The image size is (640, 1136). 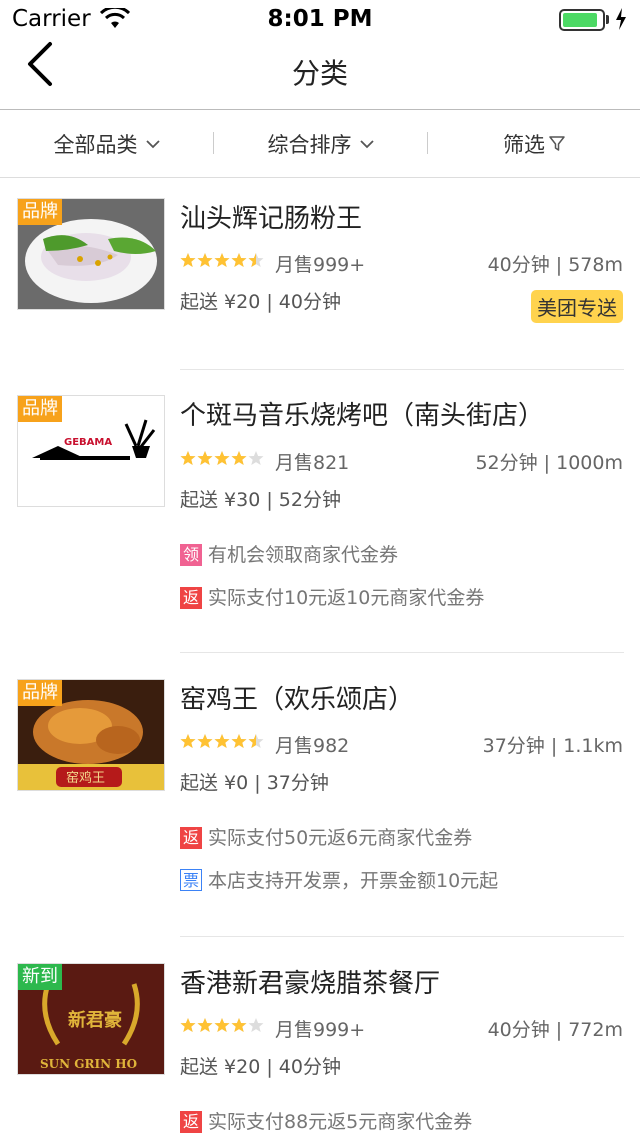 What do you see at coordinates (555, 1030) in the screenshot?
I see `delivery-time-distance: 40分钟 | 772m` at bounding box center [555, 1030].